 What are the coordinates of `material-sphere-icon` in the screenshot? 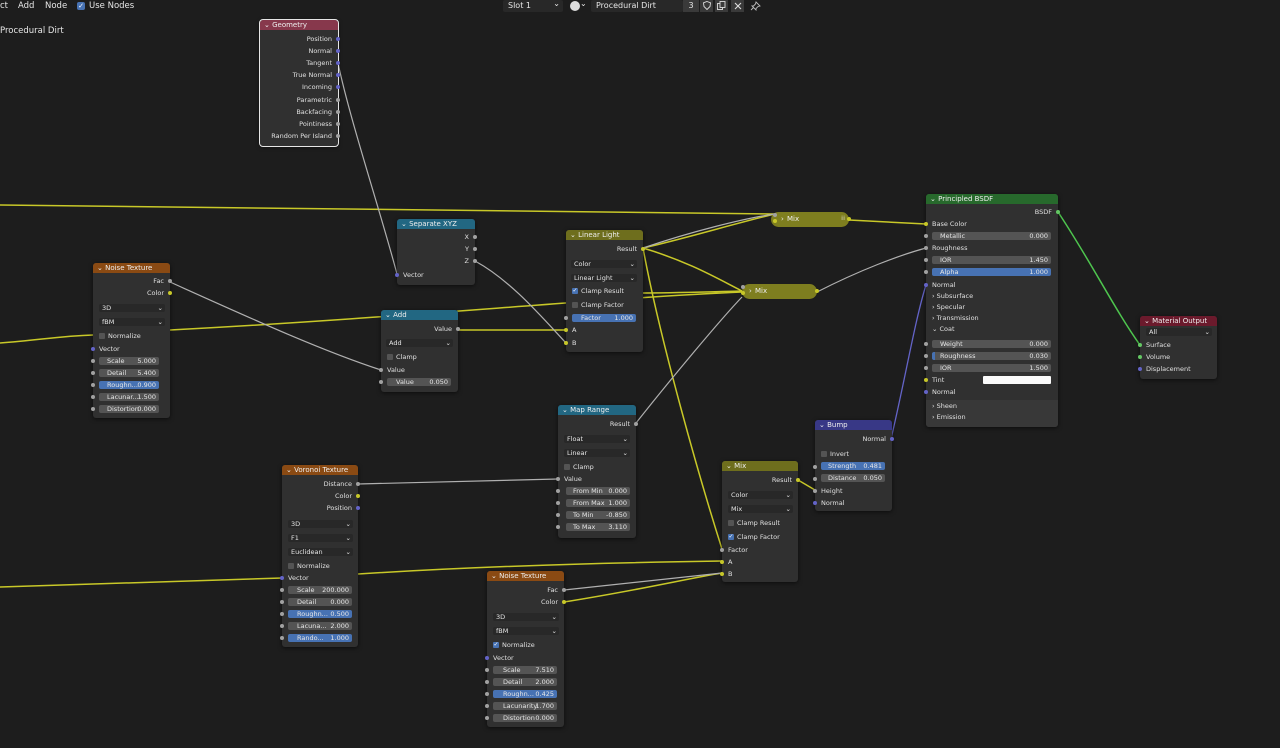 It's located at (575, 6).